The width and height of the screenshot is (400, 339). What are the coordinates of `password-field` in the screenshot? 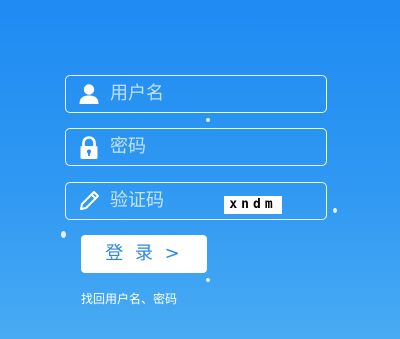 It's located at (196, 147).